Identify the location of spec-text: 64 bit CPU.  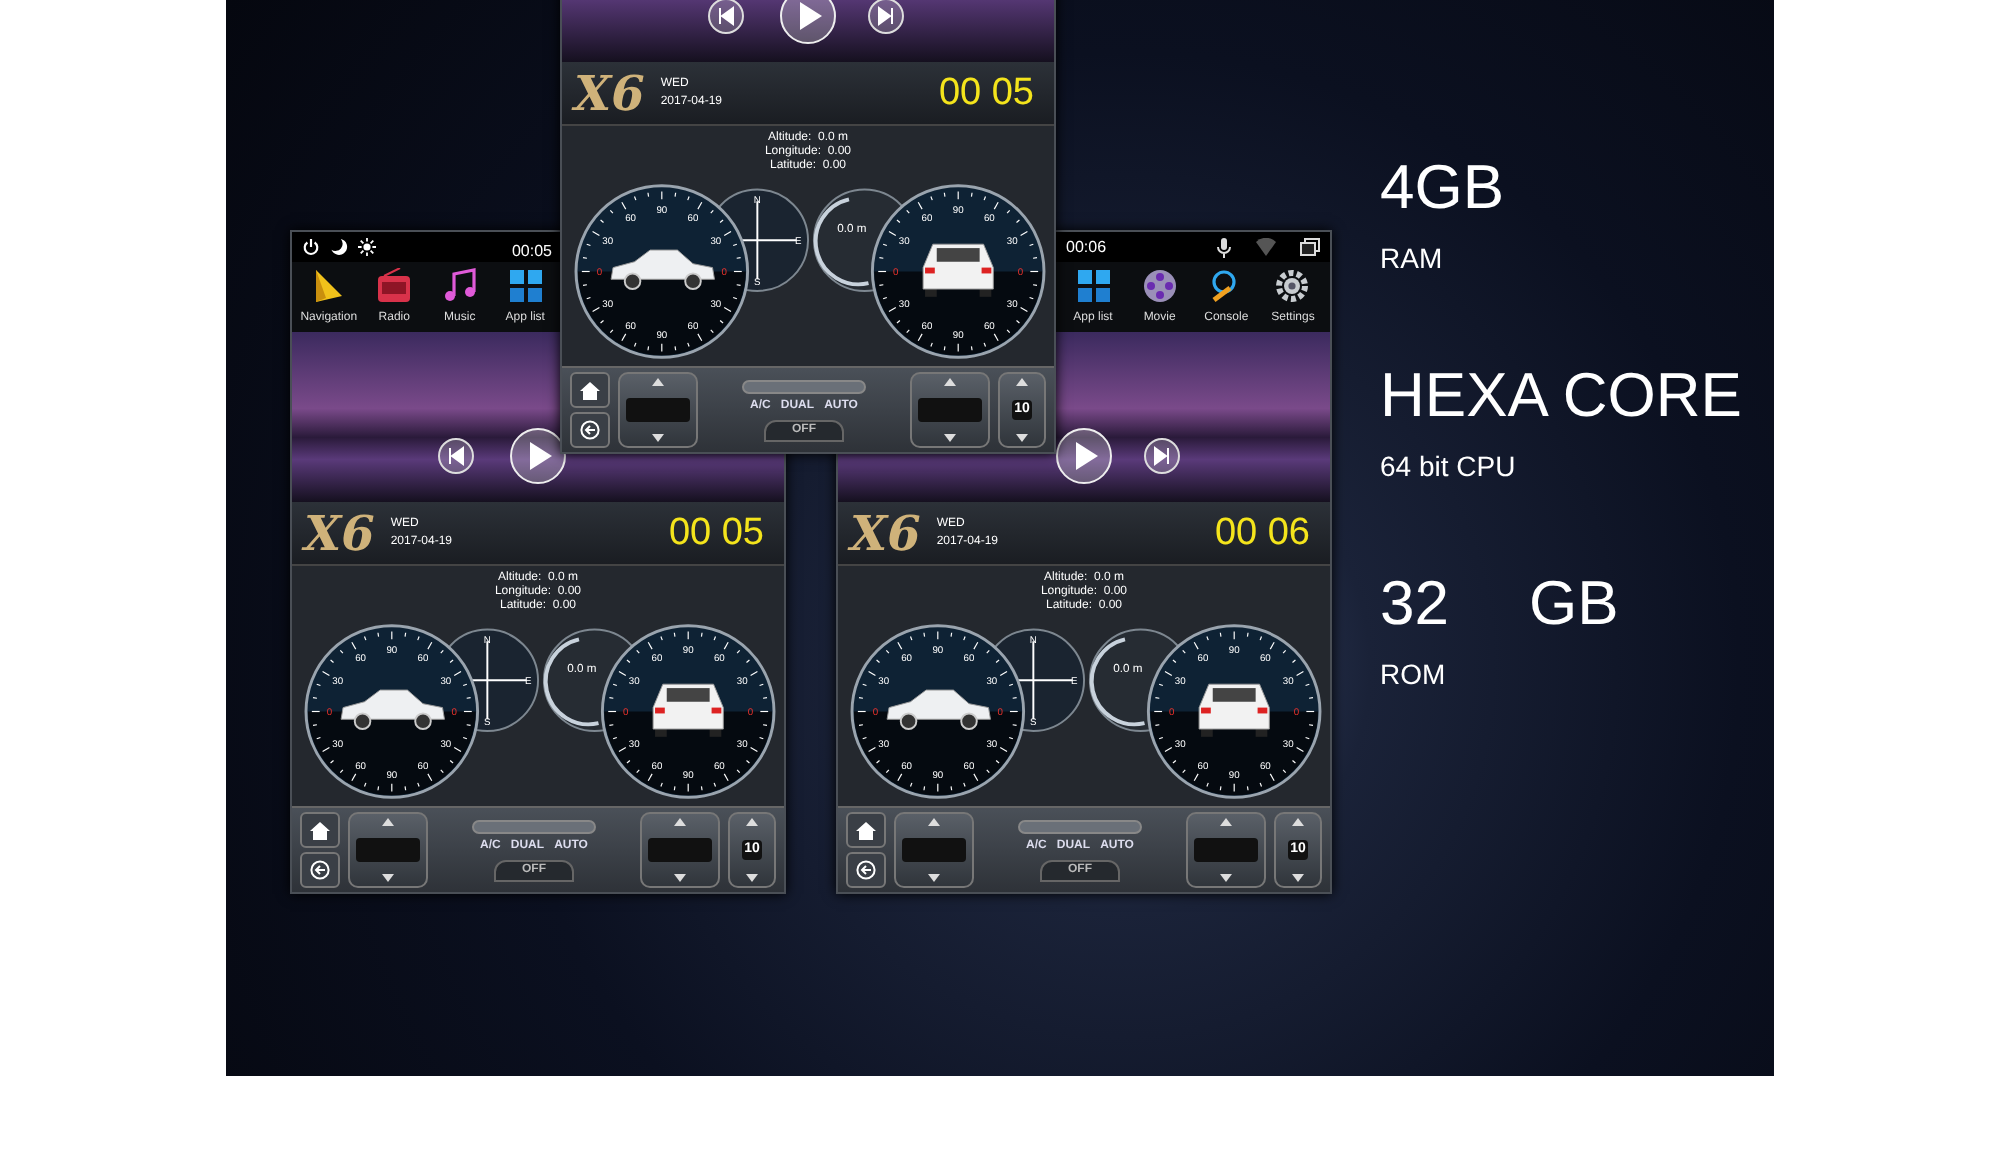
(1448, 467).